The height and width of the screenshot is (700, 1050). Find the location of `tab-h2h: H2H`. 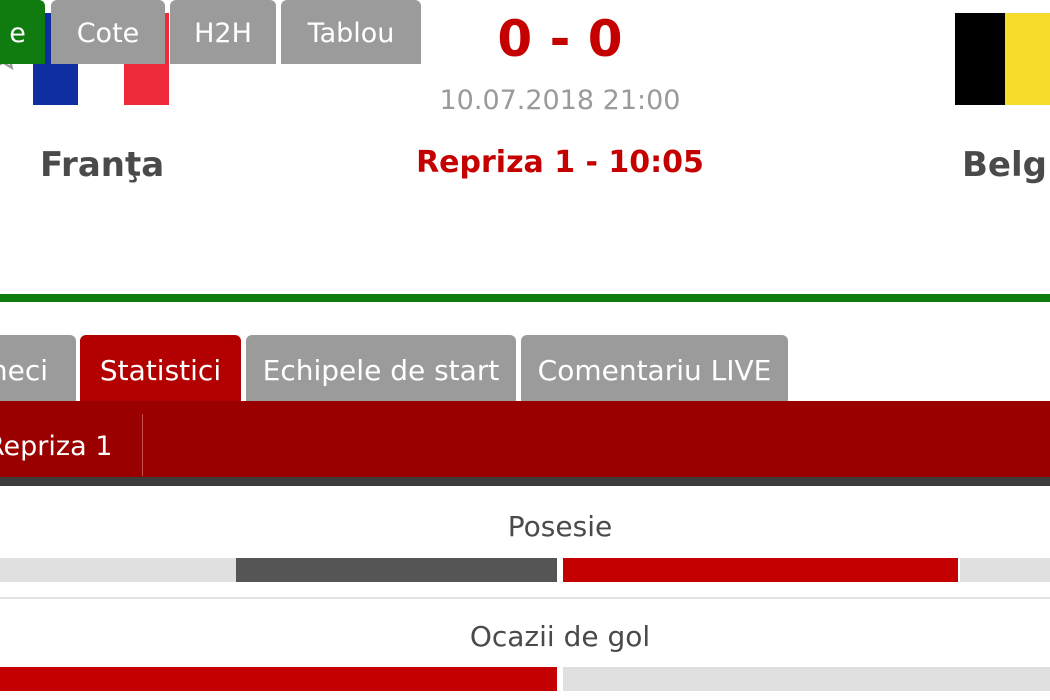

tab-h2h: H2H is located at coordinates (223, 32).